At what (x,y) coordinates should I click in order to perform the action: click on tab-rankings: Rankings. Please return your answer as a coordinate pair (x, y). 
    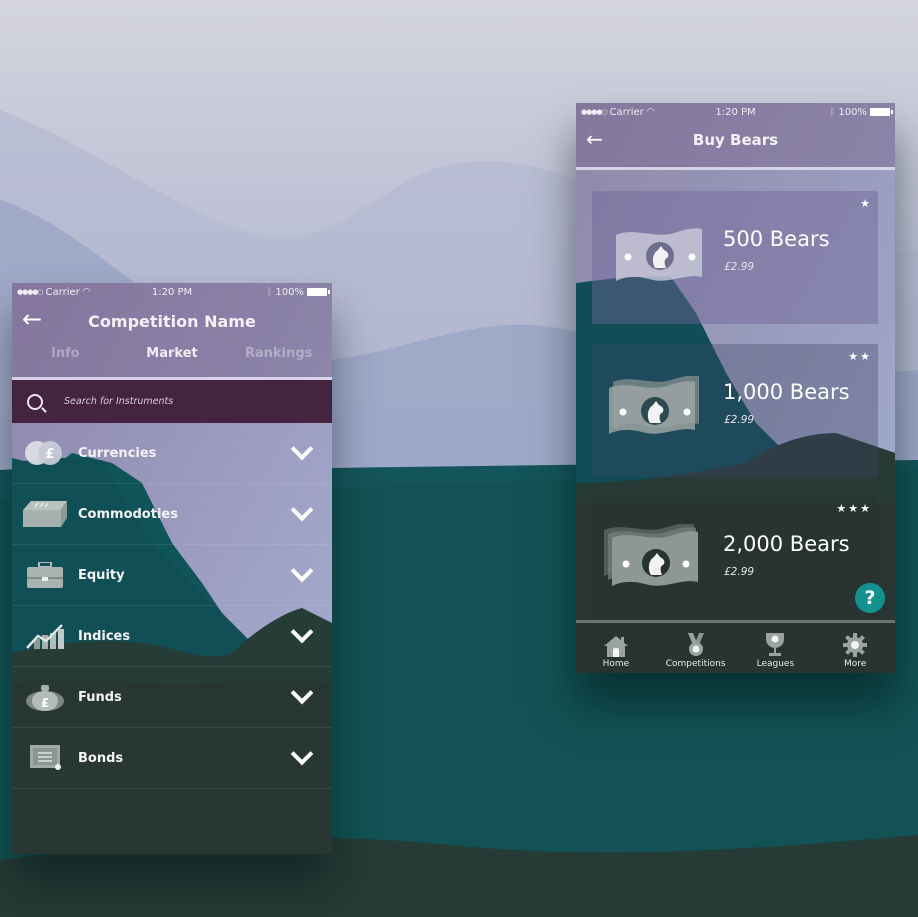
    Looking at the image, I should click on (278, 353).